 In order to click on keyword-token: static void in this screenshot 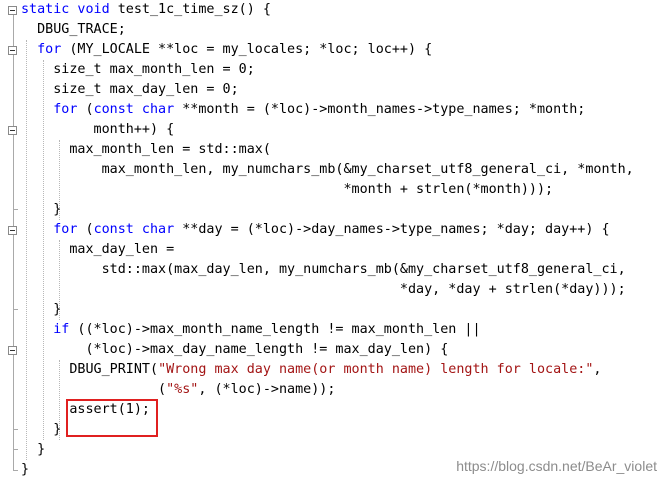, I will do `click(69, 9)`.